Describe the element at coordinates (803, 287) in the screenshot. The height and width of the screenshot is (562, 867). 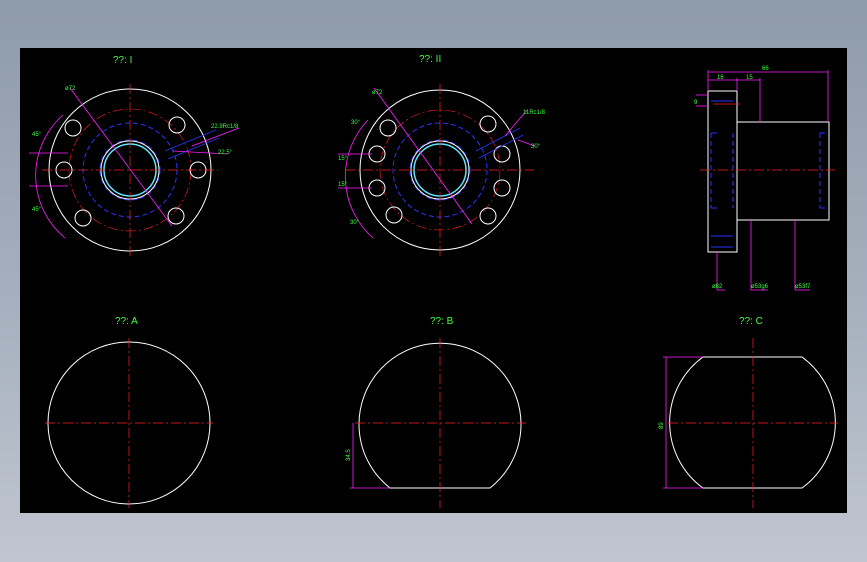
I see `svg-text: ø53f7` at that location.